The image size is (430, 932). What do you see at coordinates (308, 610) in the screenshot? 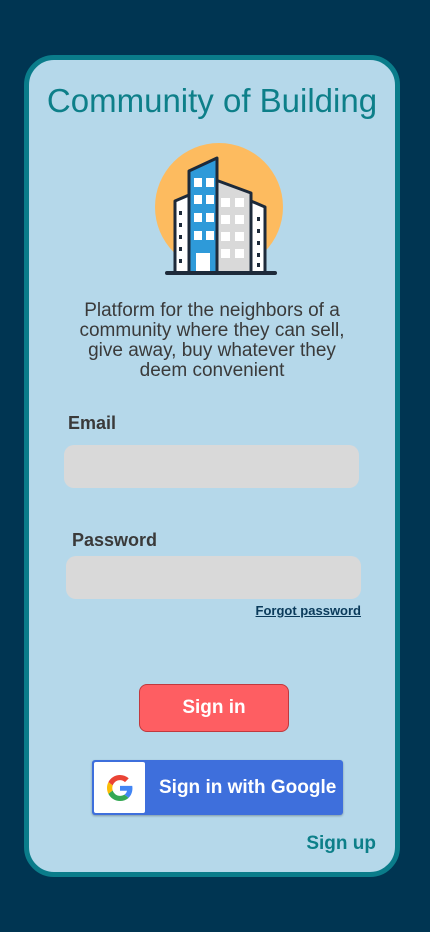
I see `forgot-password-link: Forgot password` at bounding box center [308, 610].